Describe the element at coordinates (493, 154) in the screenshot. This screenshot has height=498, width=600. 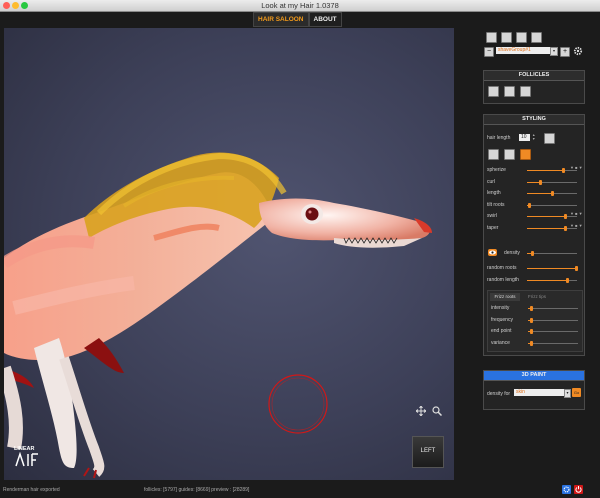
I see `comb-icon` at that location.